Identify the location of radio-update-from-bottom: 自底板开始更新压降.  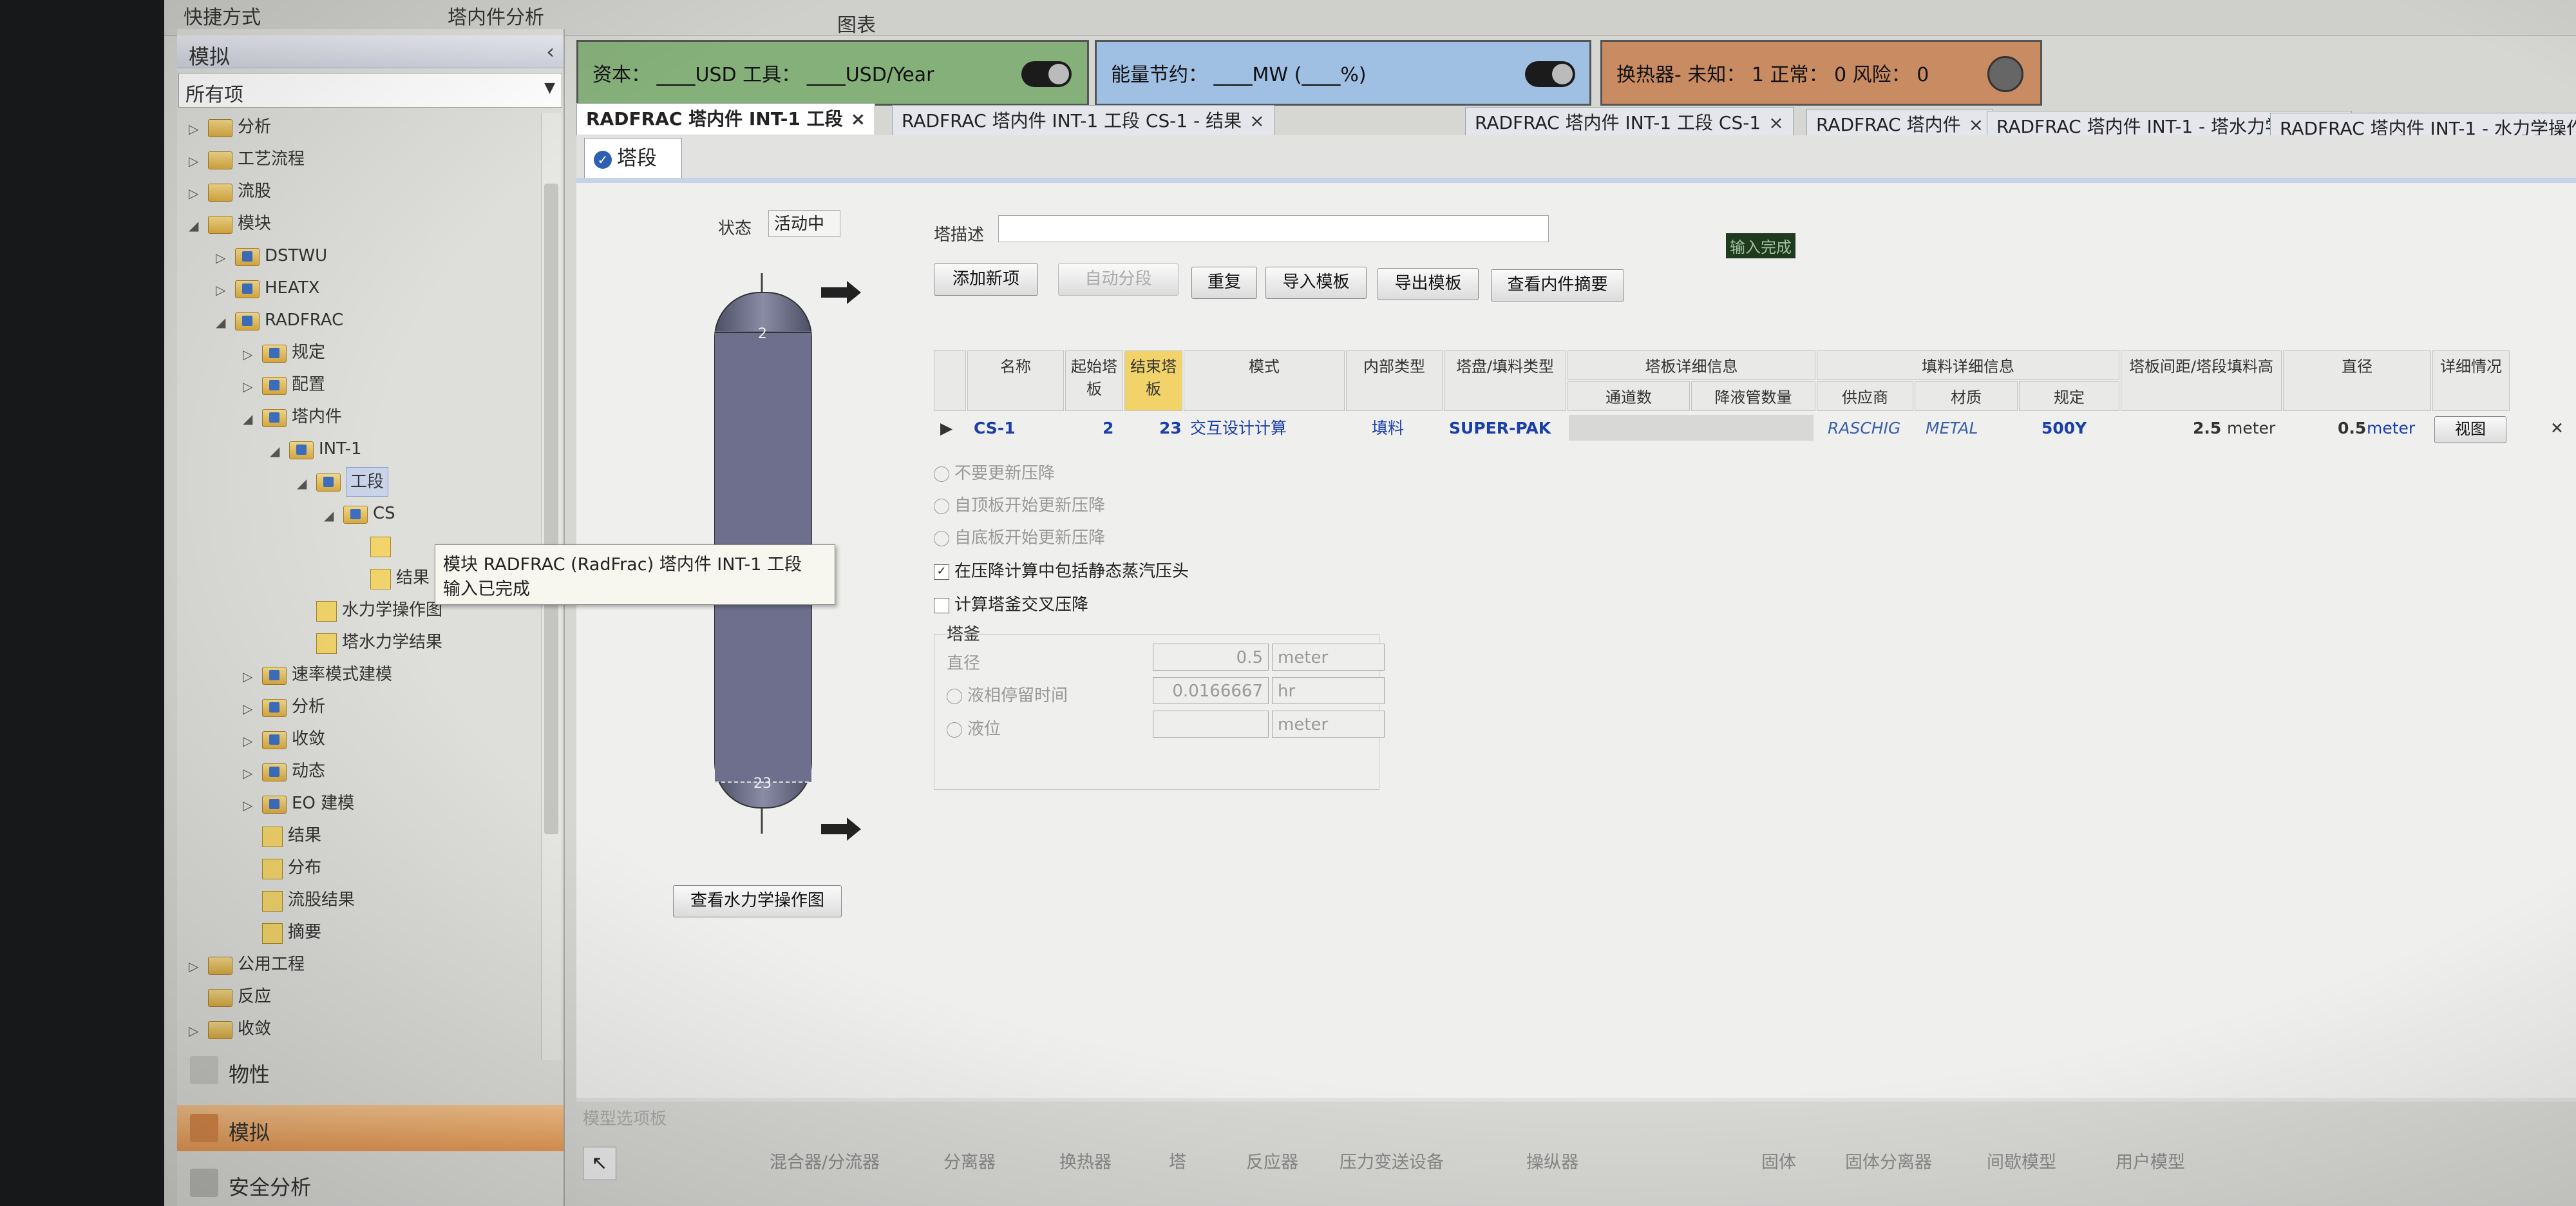
(1019, 536).